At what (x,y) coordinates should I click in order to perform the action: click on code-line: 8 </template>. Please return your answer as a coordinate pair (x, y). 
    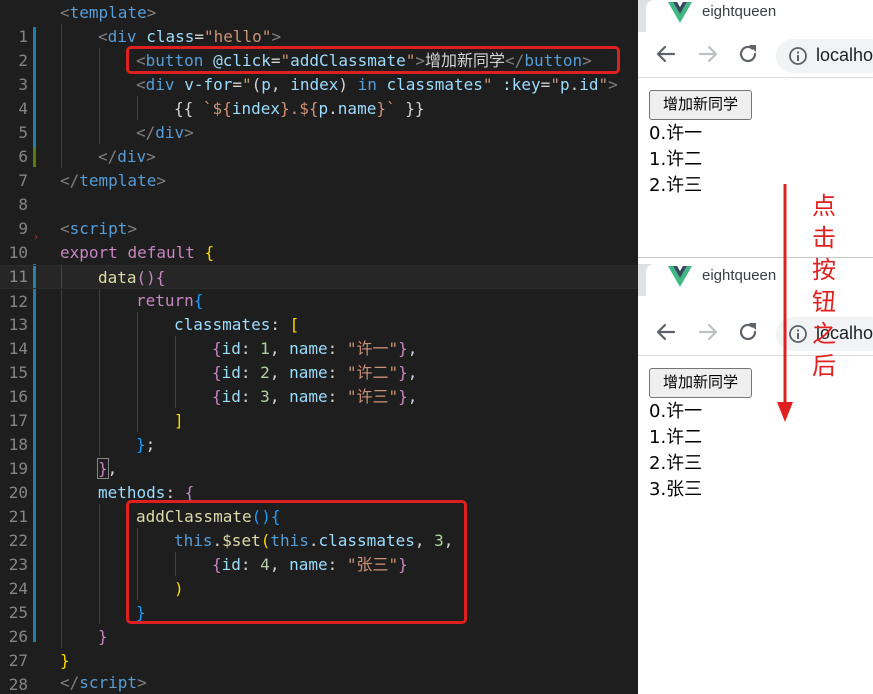
    Looking at the image, I should click on (319, 191).